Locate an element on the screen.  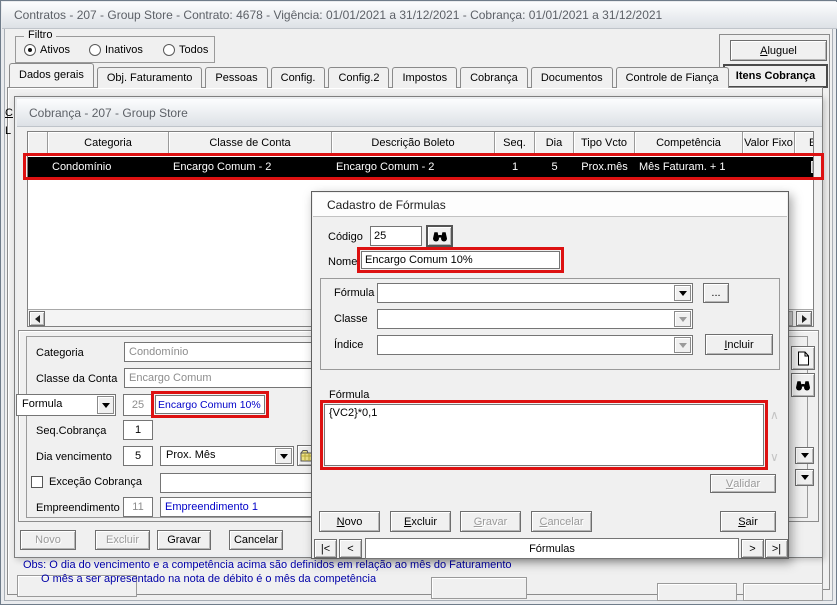
tab-config: Config. is located at coordinates (298, 77).